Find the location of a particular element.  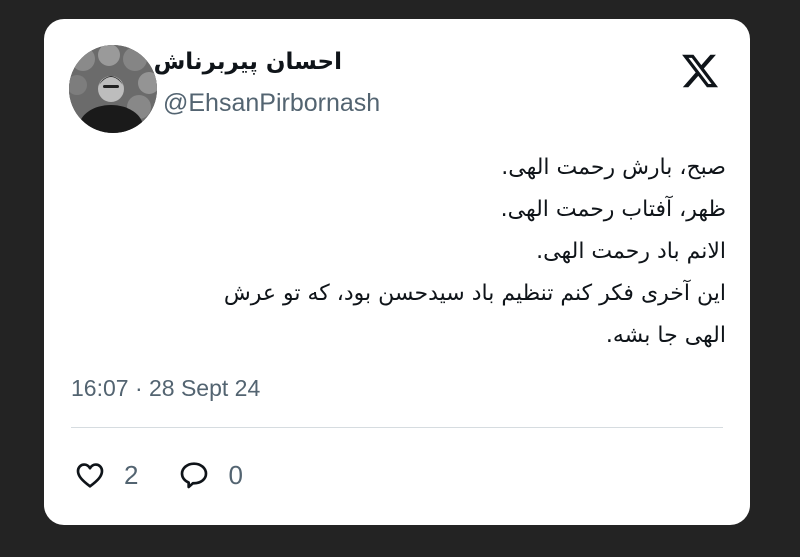

x-logo-icon is located at coordinates (700, 71).